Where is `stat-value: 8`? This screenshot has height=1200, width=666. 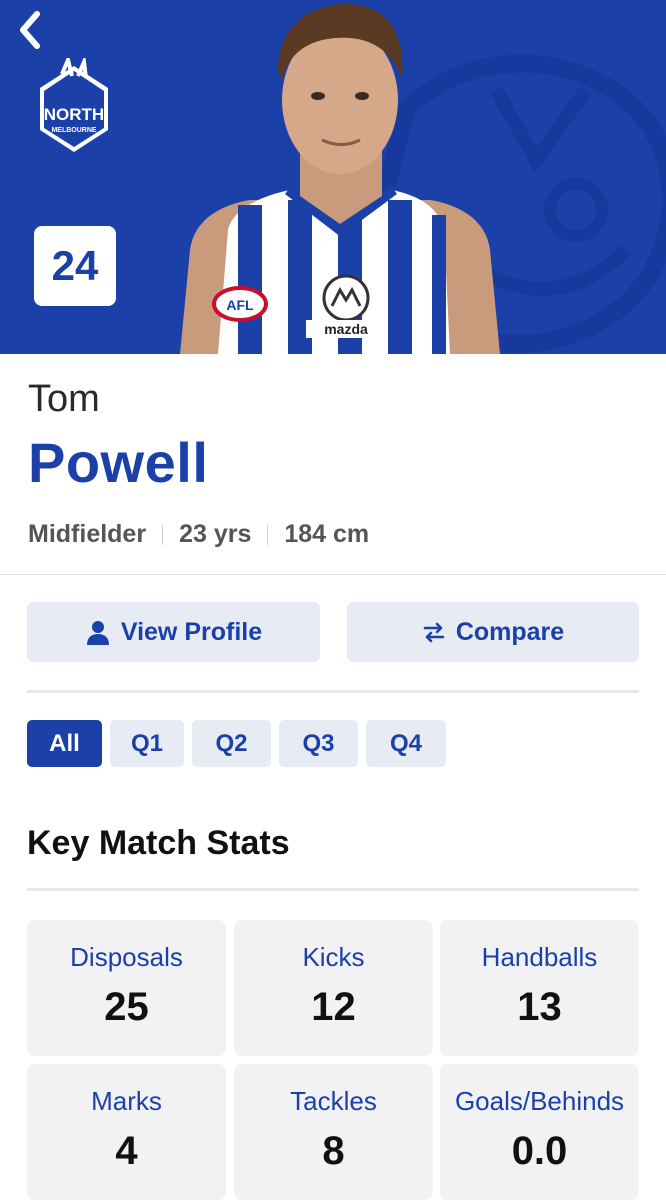 stat-value: 8 is located at coordinates (333, 1151).